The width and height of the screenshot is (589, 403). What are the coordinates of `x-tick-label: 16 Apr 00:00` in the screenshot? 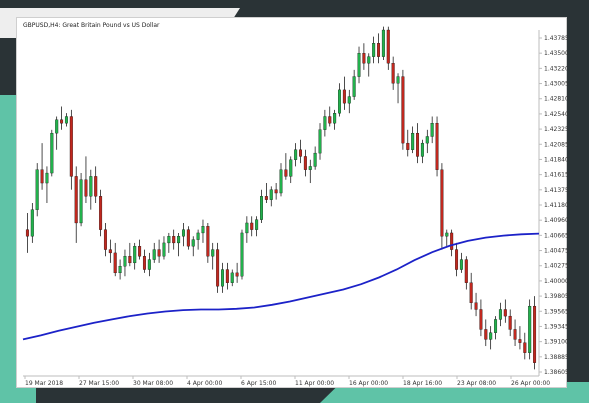 It's located at (368, 383).